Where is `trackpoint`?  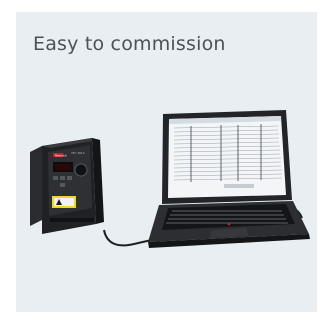 trackpoint is located at coordinates (229, 224).